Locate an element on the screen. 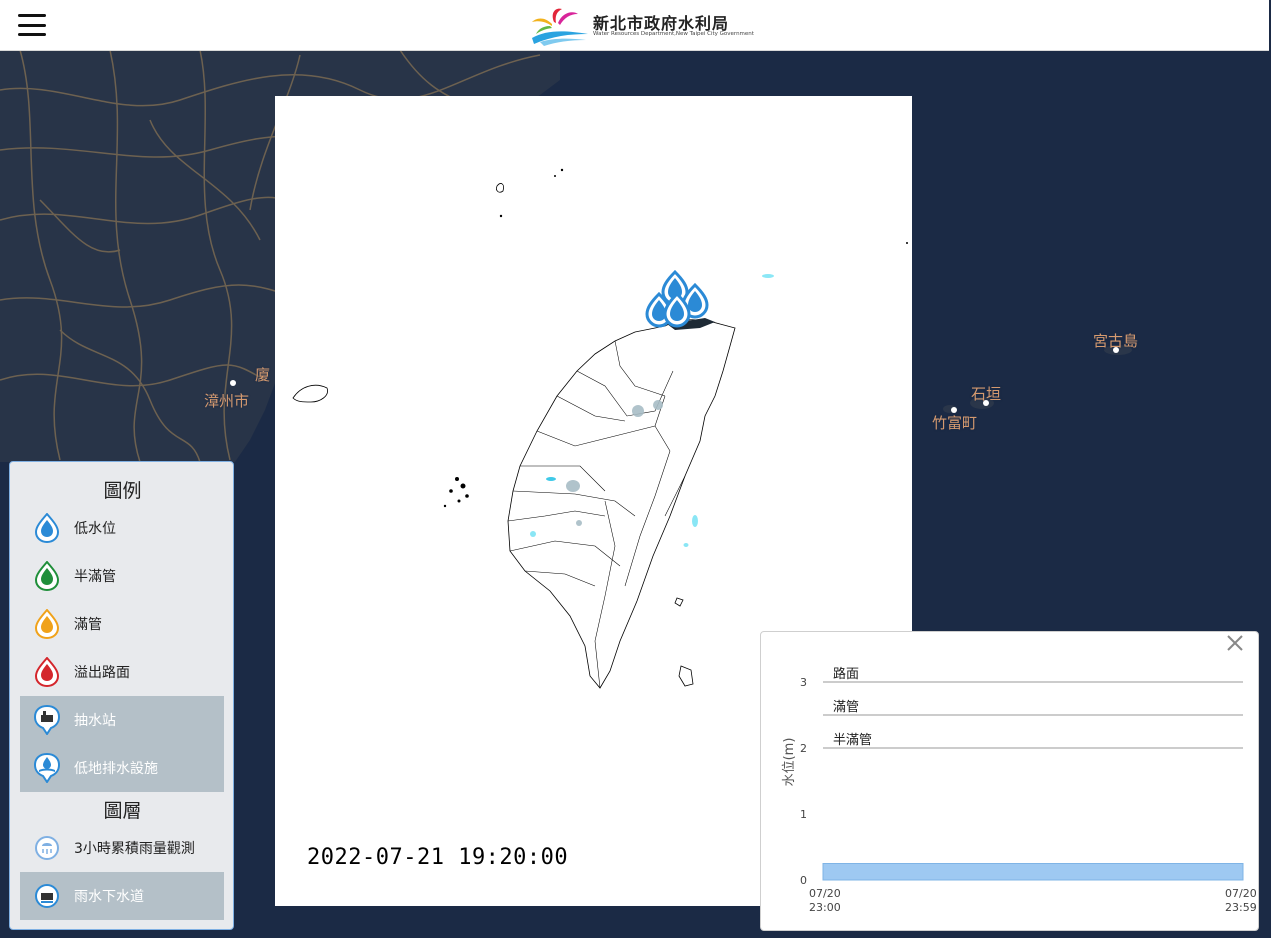 This screenshot has width=1271, height=938. layer-label: 雨水下水道 is located at coordinates (109, 897).